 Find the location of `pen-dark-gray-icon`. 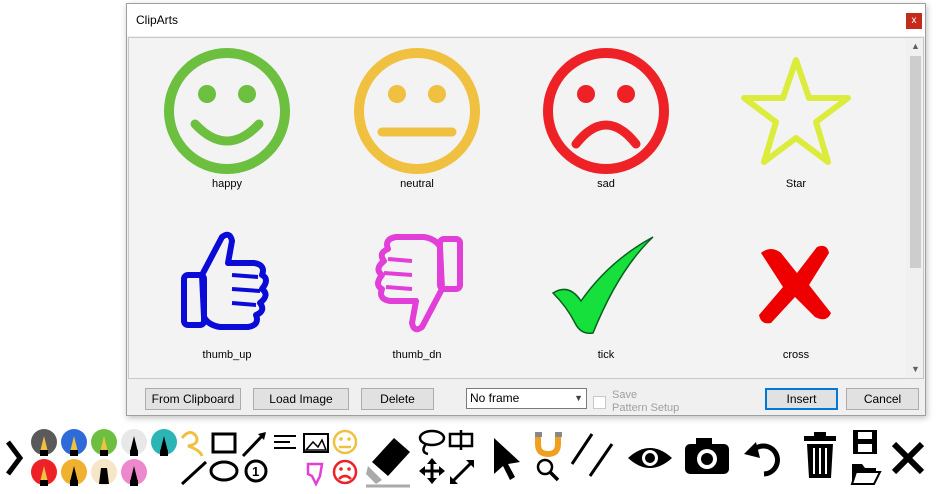

pen-dark-gray-icon is located at coordinates (44, 442).